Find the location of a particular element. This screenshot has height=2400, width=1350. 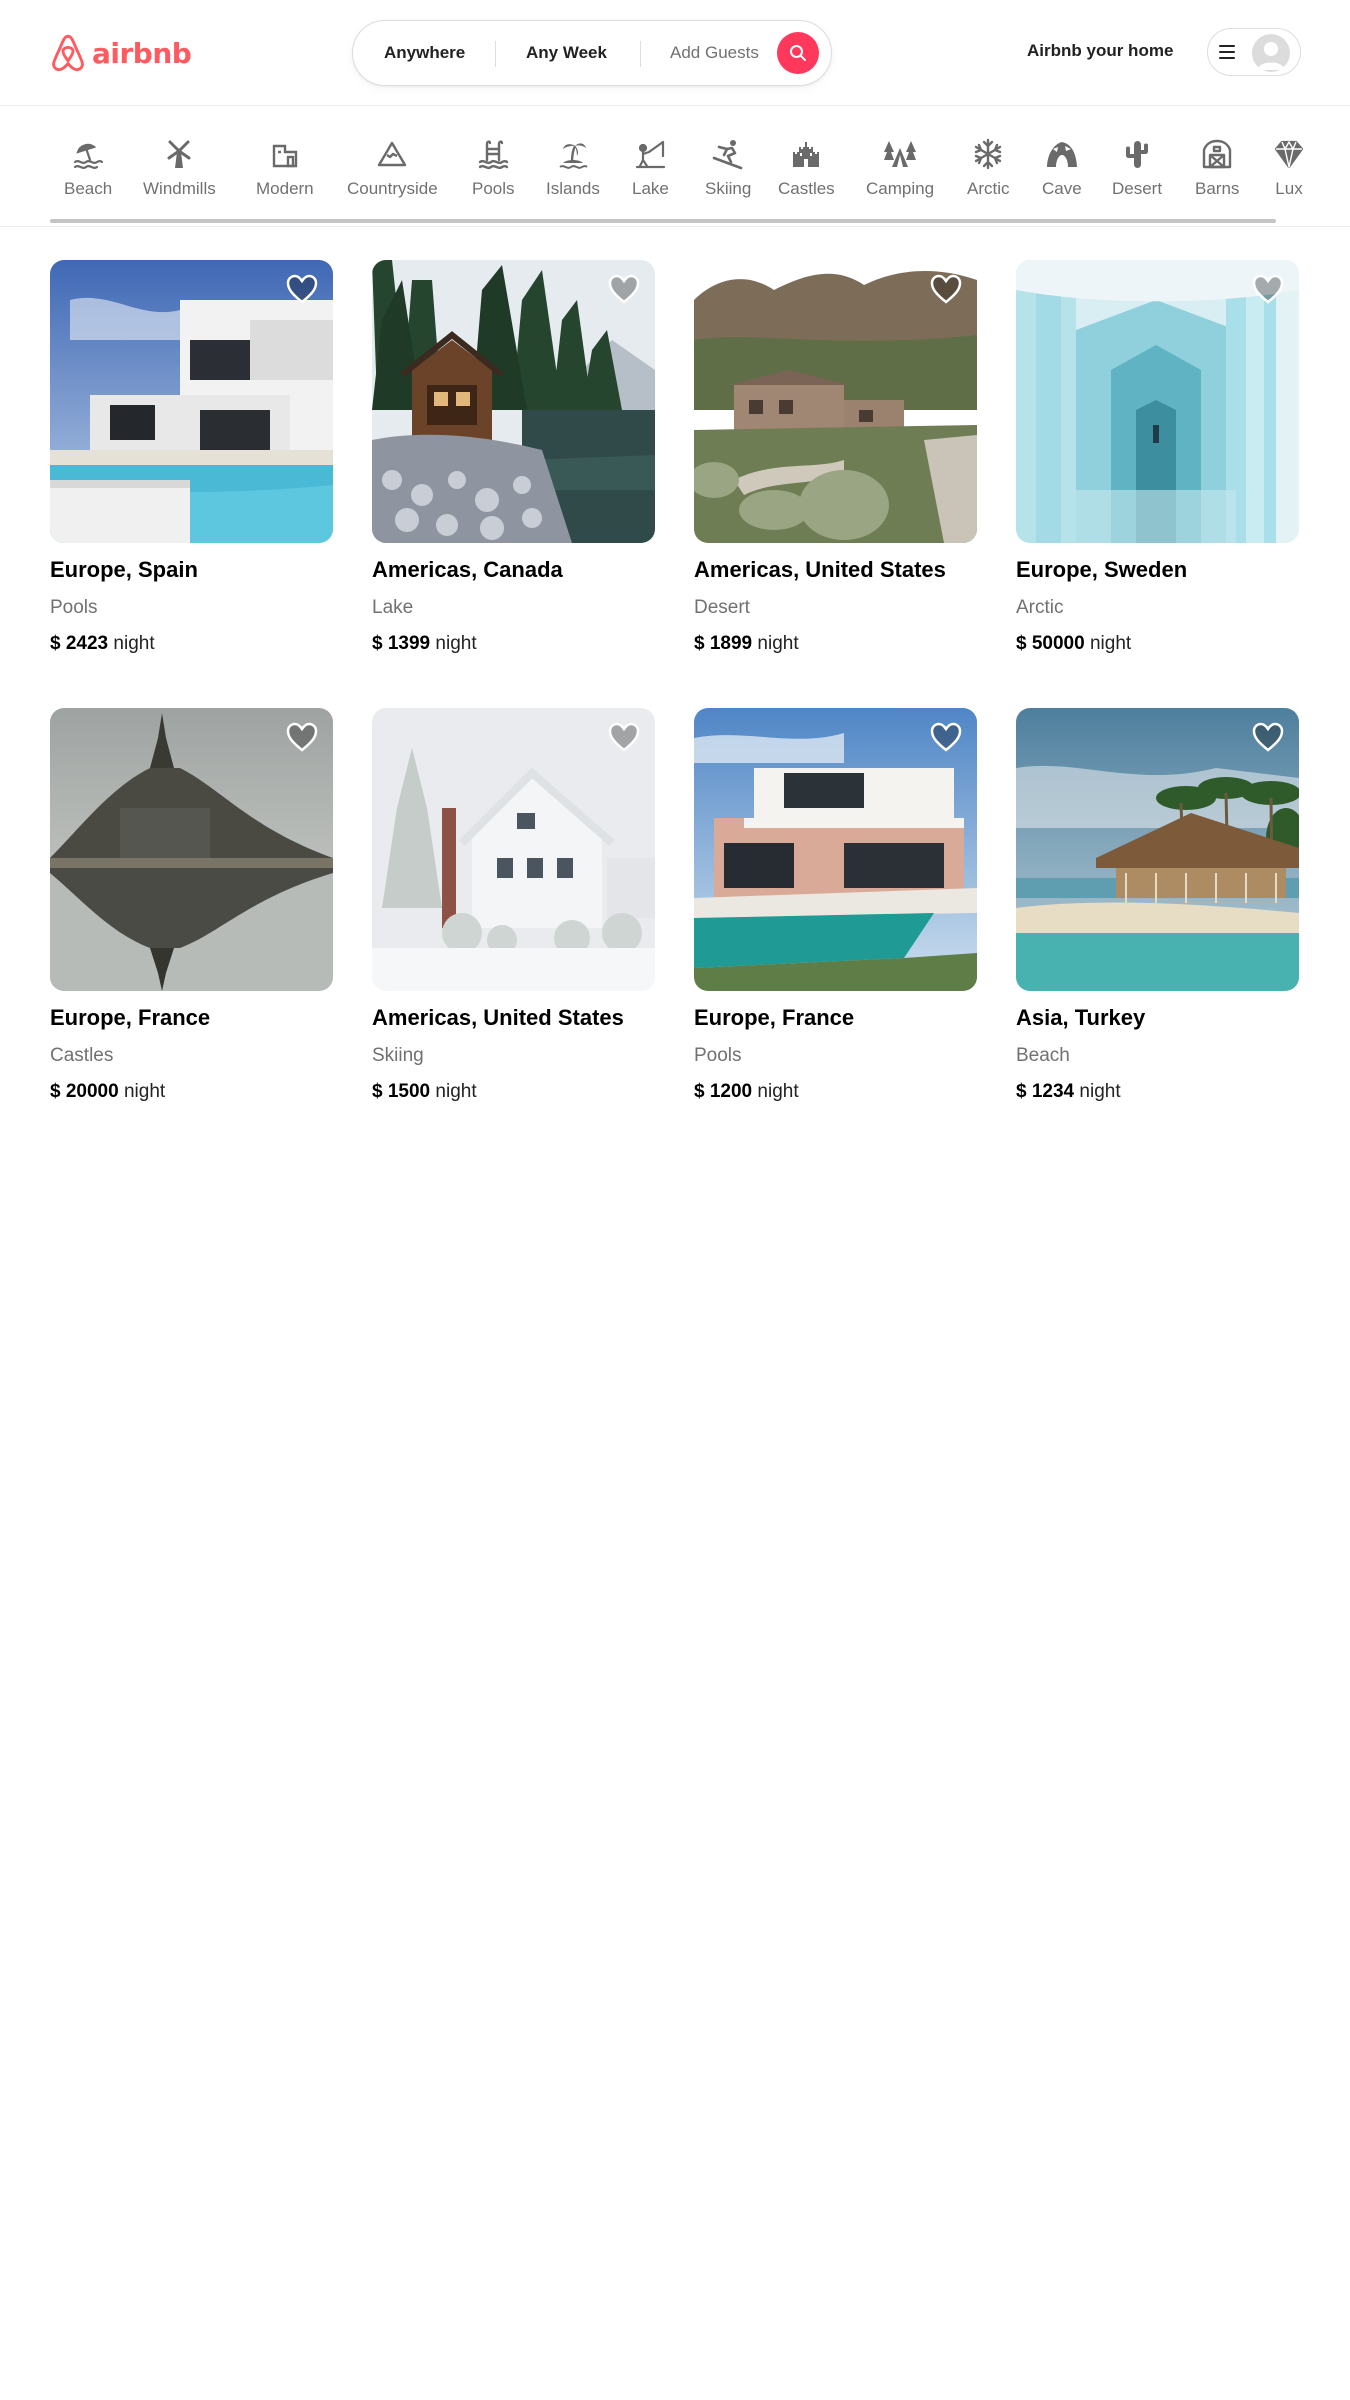

user-menu-button is located at coordinates (1254, 52).